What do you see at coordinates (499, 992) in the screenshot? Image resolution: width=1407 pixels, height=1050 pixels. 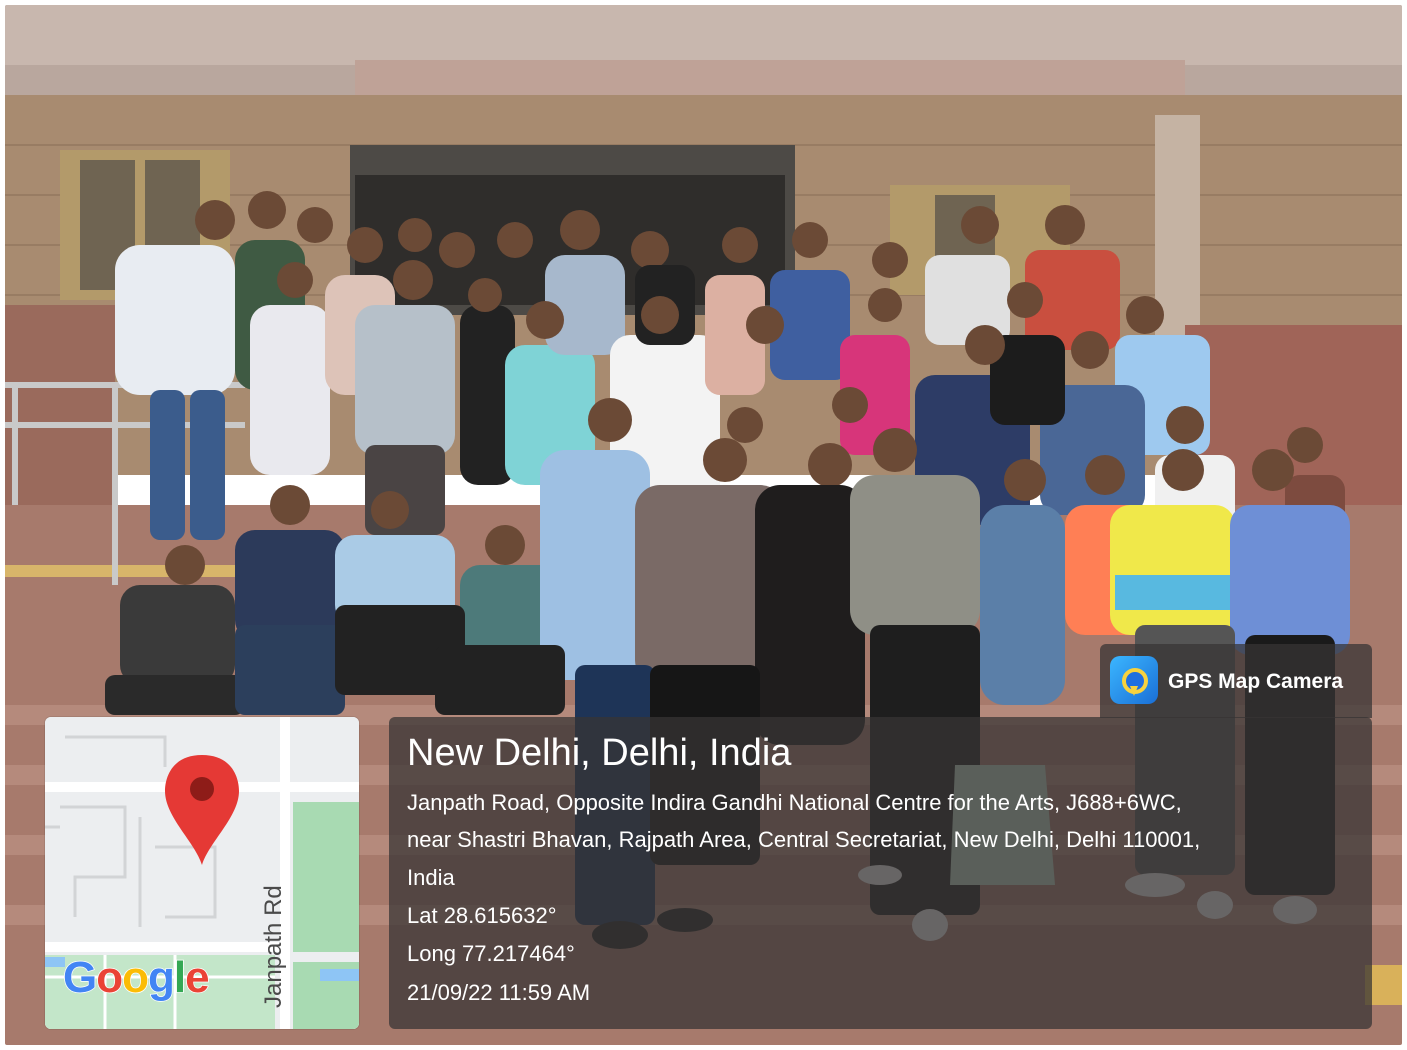 I see `timestamp: 21/09/22 11:59 AM` at bounding box center [499, 992].